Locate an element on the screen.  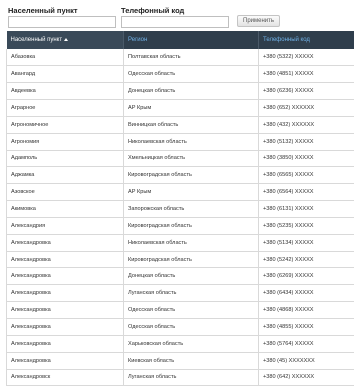
locality-cell: Агрономичное is located at coordinates (65, 125).